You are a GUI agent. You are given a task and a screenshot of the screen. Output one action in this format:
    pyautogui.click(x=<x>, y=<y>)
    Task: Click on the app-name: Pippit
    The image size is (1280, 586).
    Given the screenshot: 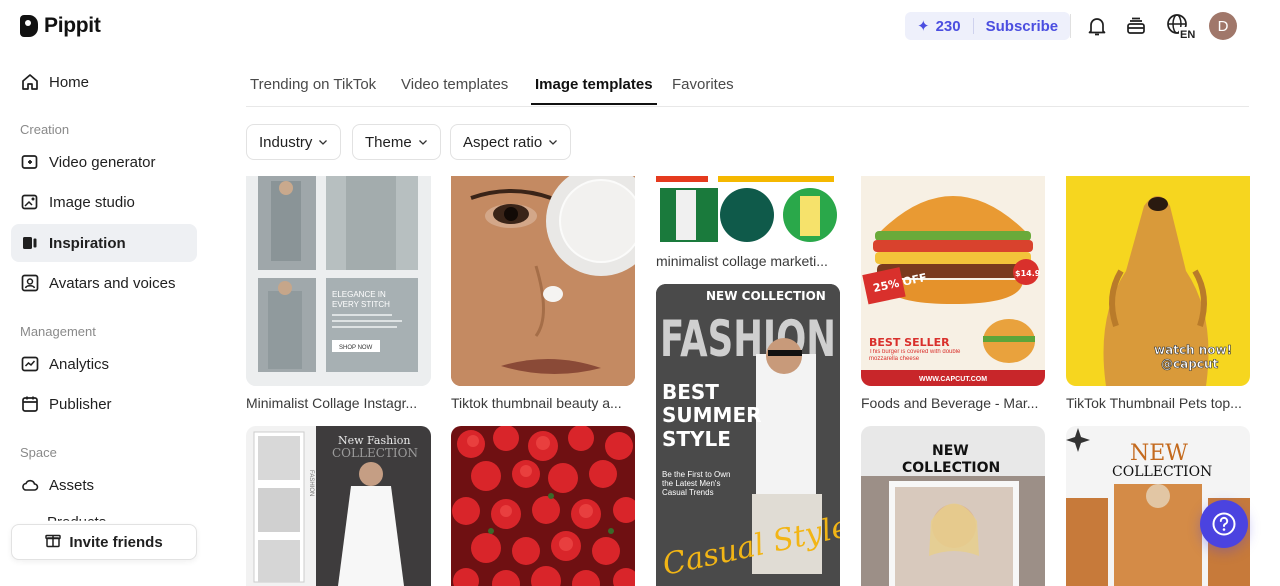 What is the action you would take?
    pyautogui.click(x=72, y=25)
    